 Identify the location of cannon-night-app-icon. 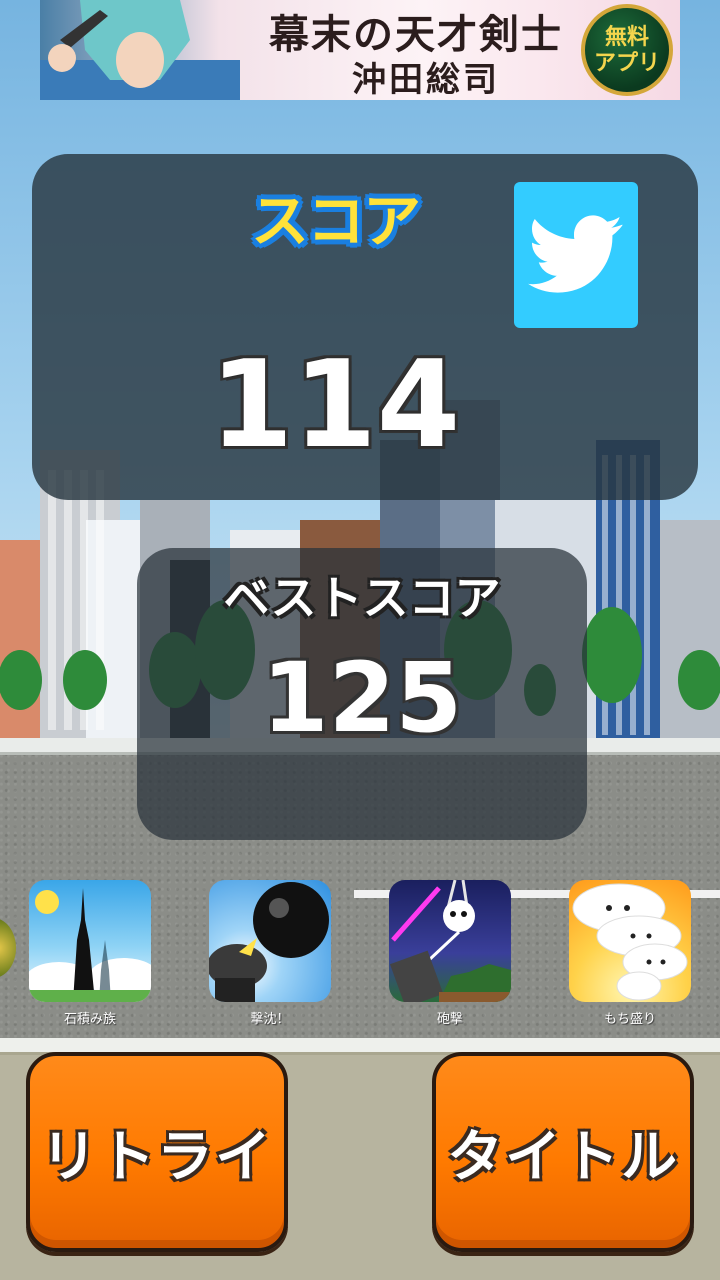
(450, 941).